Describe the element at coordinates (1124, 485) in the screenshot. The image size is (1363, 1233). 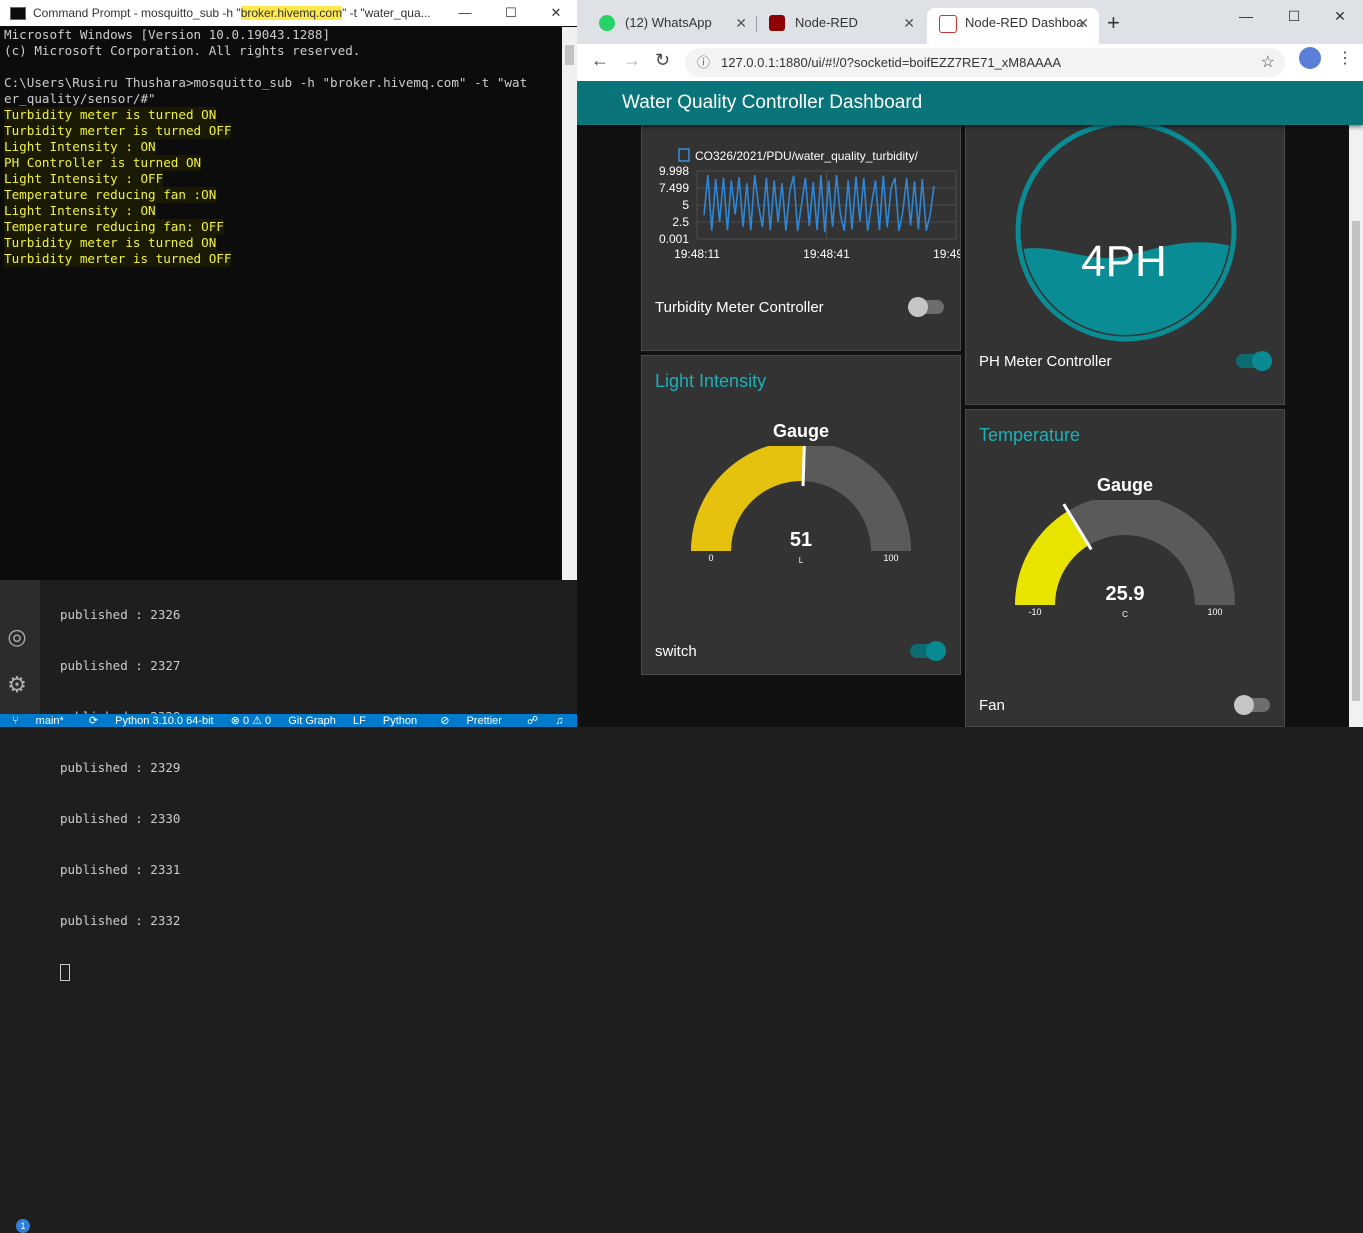
I see `temperature-gauge-title: Gauge` at that location.